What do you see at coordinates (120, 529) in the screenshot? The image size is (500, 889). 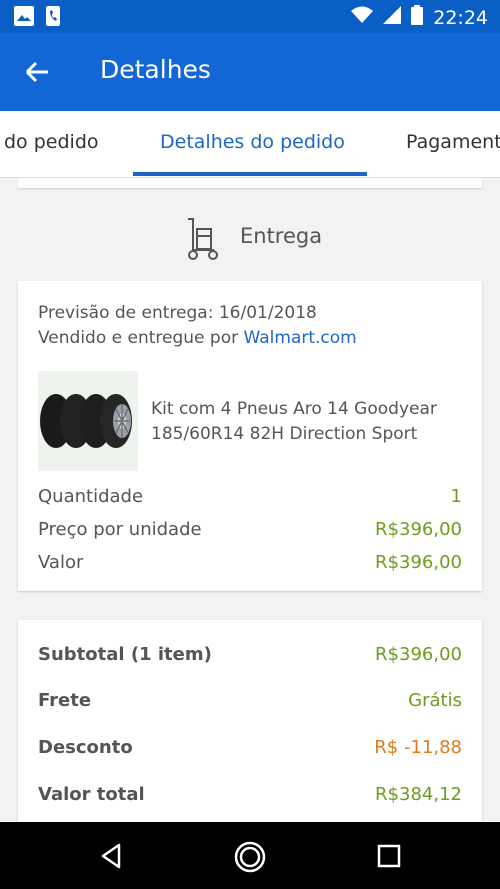 I see `row-label: Preço por unidade` at bounding box center [120, 529].